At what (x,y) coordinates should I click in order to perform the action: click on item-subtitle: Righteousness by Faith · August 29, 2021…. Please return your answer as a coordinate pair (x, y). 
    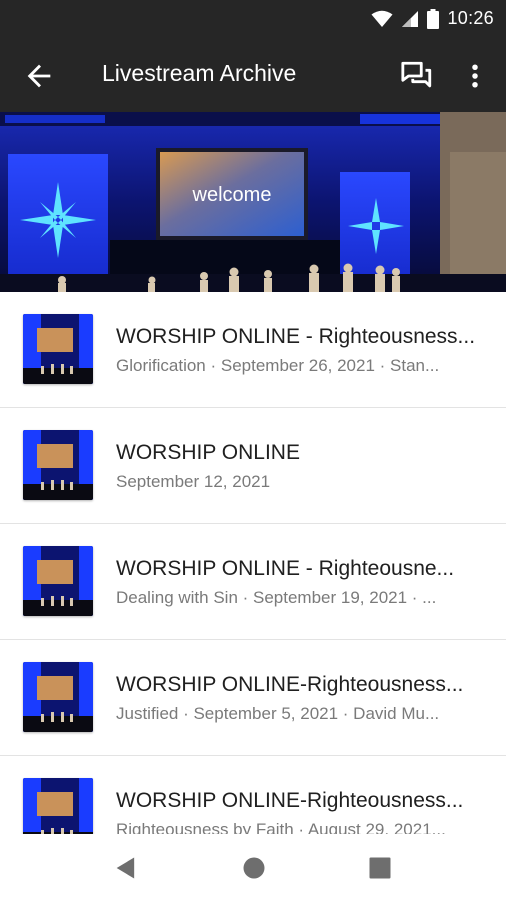
    Looking at the image, I should click on (281, 827).